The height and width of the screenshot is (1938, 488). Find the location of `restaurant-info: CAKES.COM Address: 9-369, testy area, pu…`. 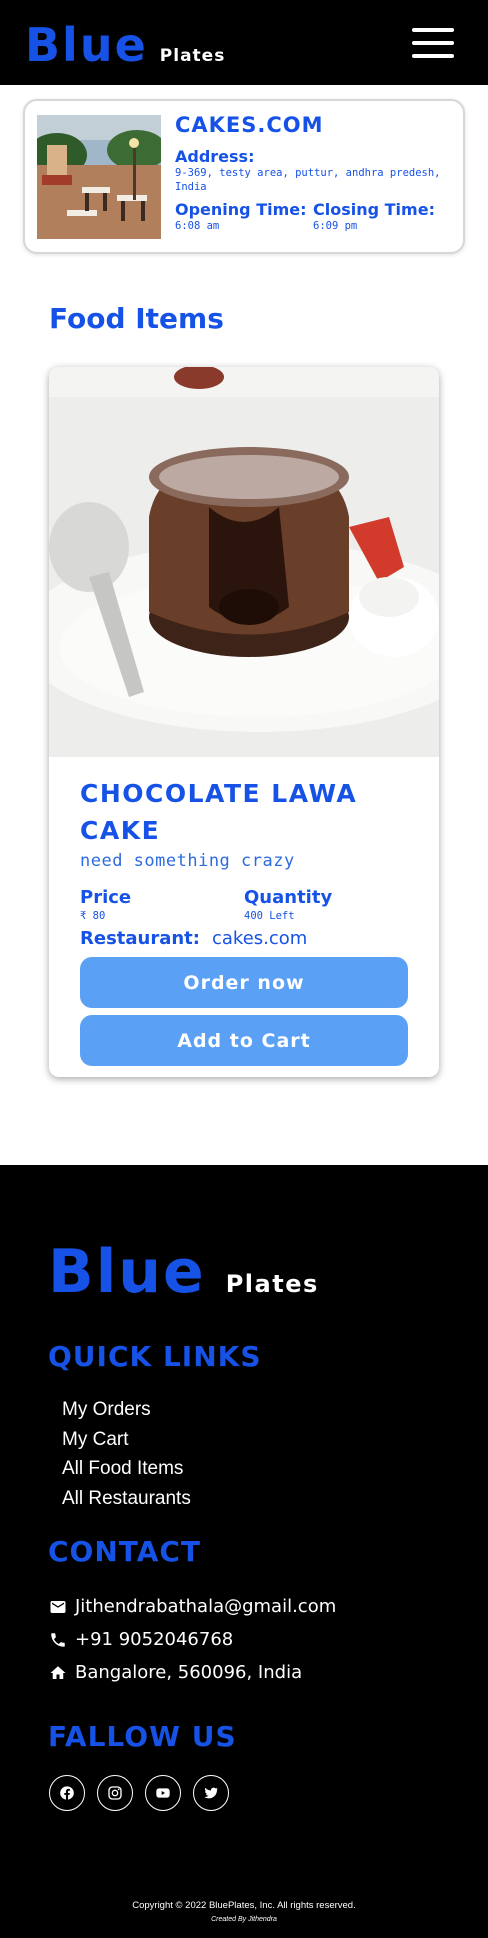

restaurant-info: CAKES.COM Address: 9-369, testy area, pu… is located at coordinates (315, 173).